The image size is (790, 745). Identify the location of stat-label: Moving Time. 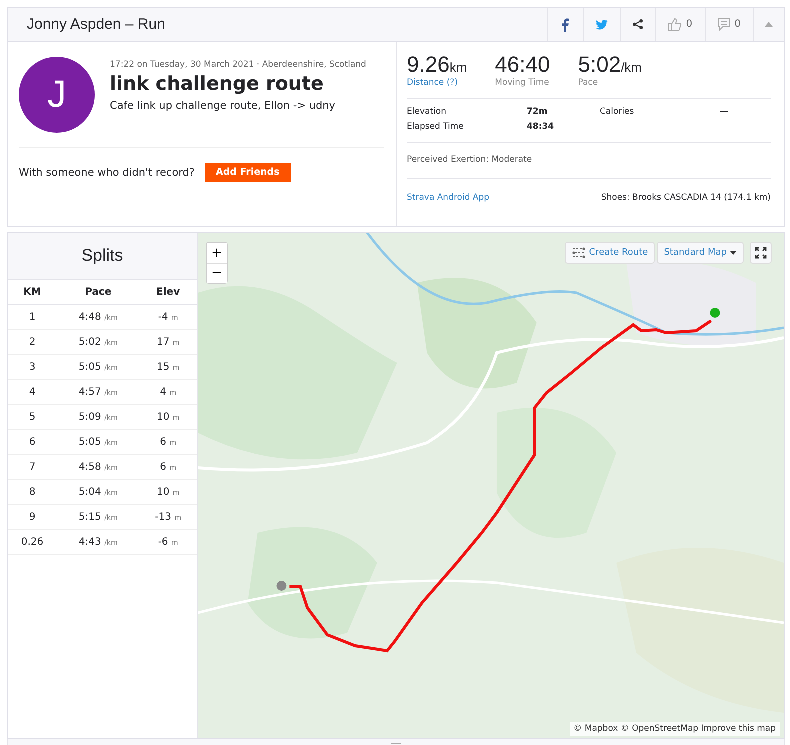
(522, 83).